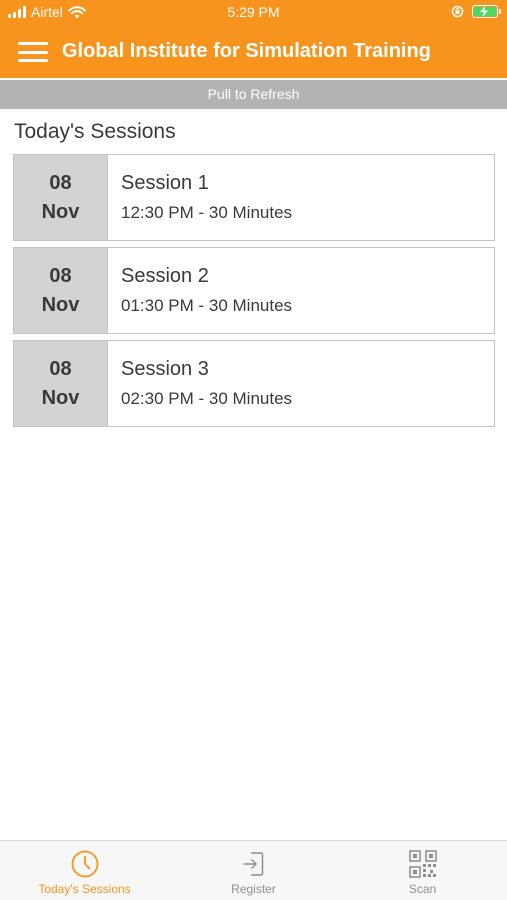 This screenshot has width=507, height=900. I want to click on tab-label: Today's Sessions, so click(84, 889).